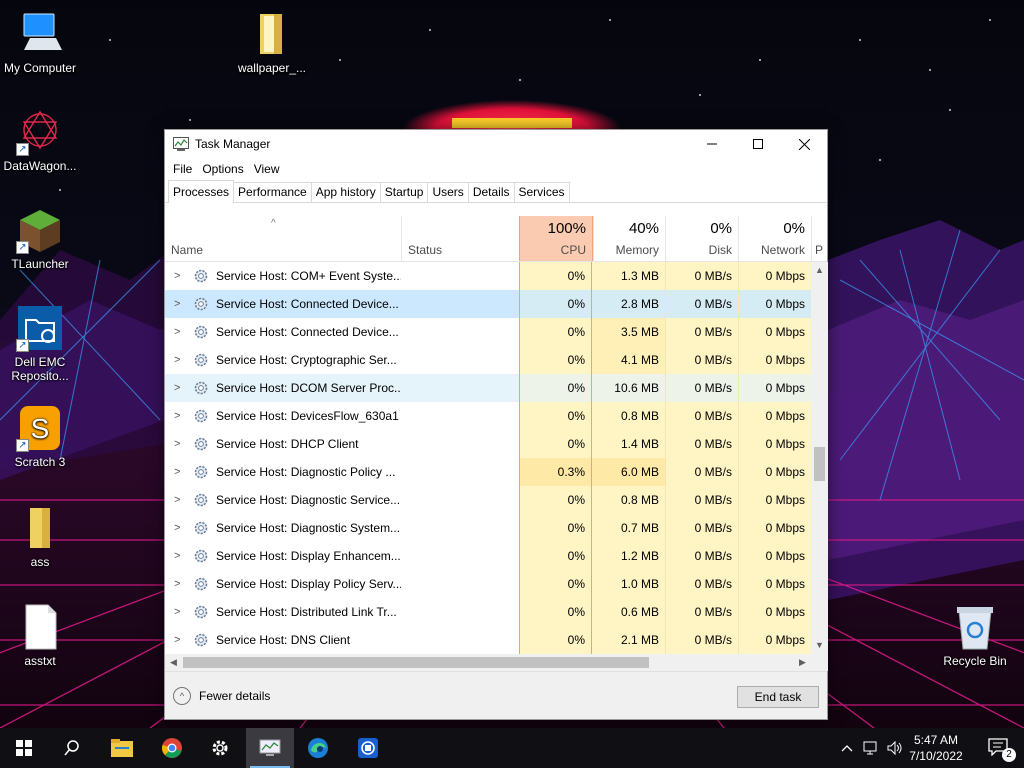 The height and width of the screenshot is (768, 1024). I want to click on search-button, so click(72, 748).